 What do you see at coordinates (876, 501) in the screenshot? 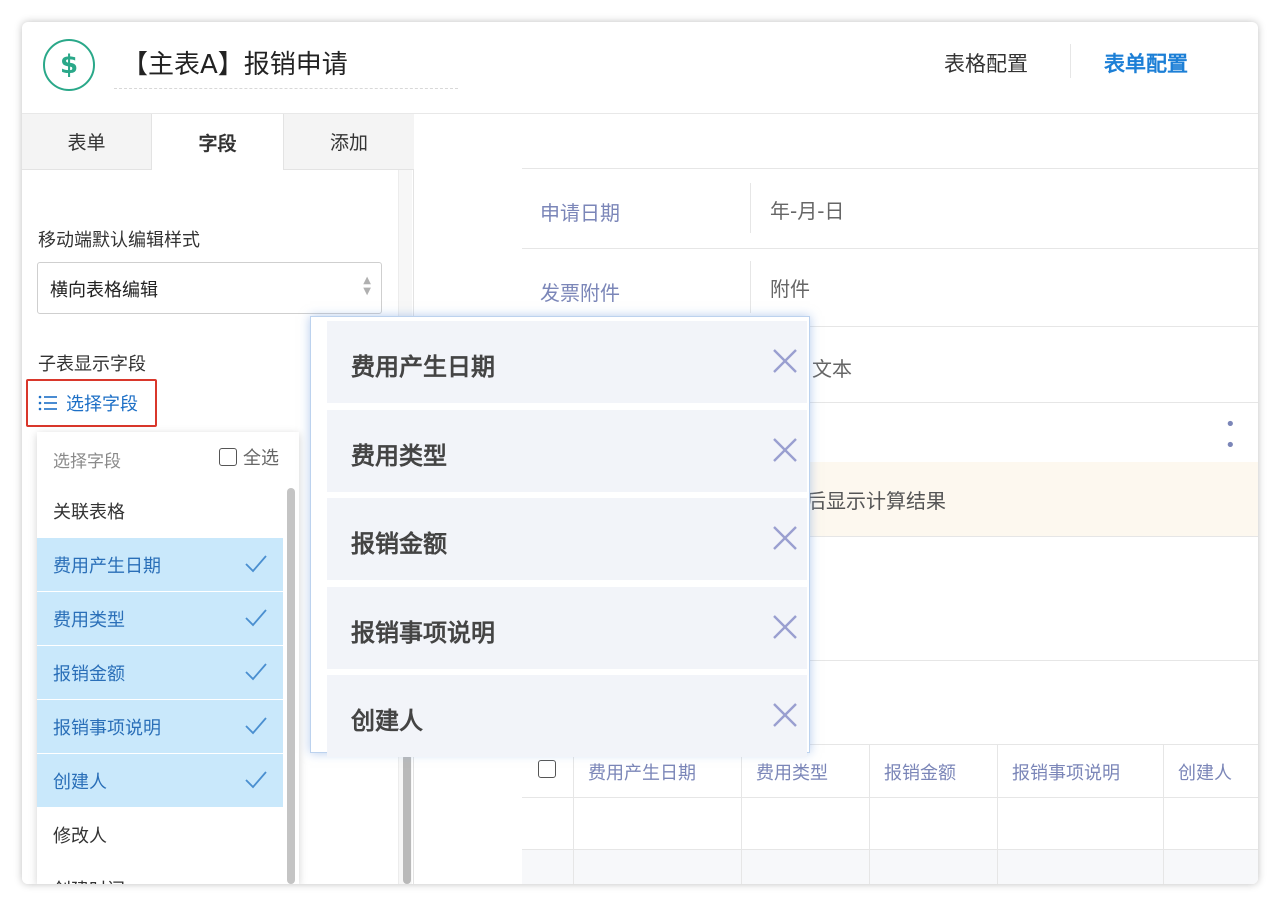
I see `calc-result-text: 后显示计算结果` at bounding box center [876, 501].